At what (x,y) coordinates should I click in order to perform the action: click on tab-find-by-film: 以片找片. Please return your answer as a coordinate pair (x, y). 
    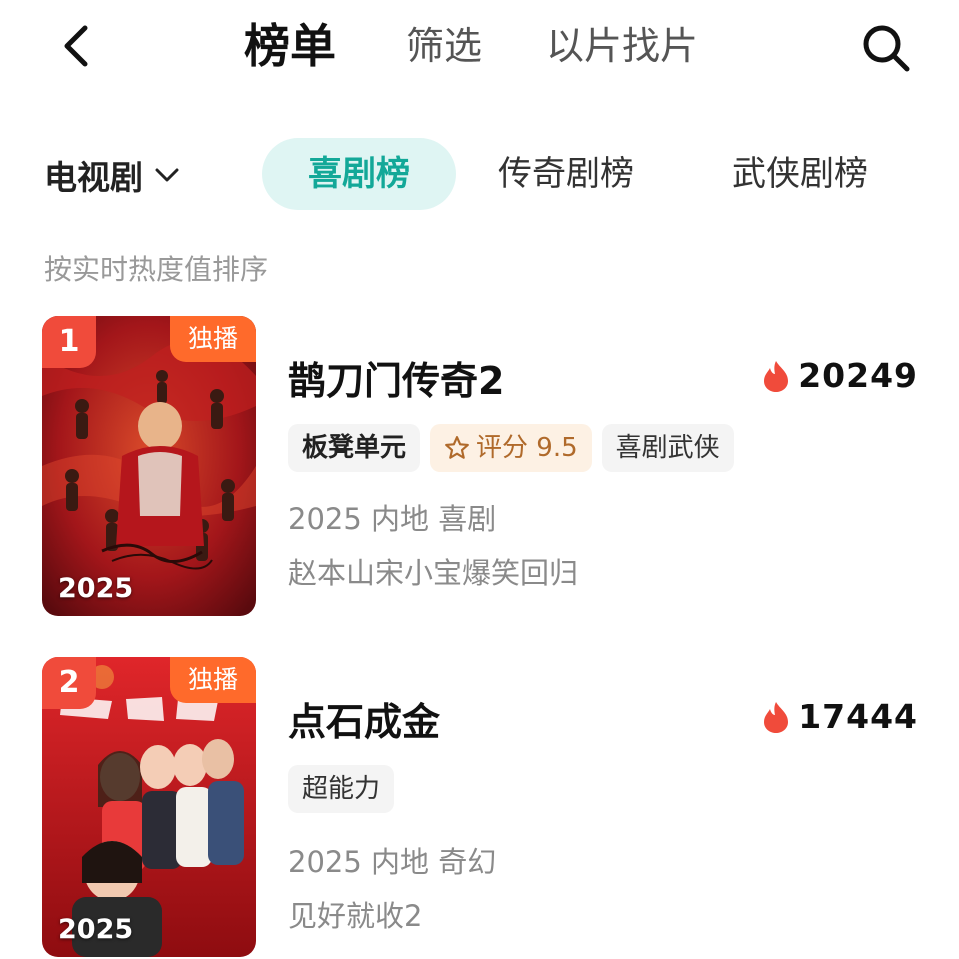
    Looking at the image, I should click on (622, 46).